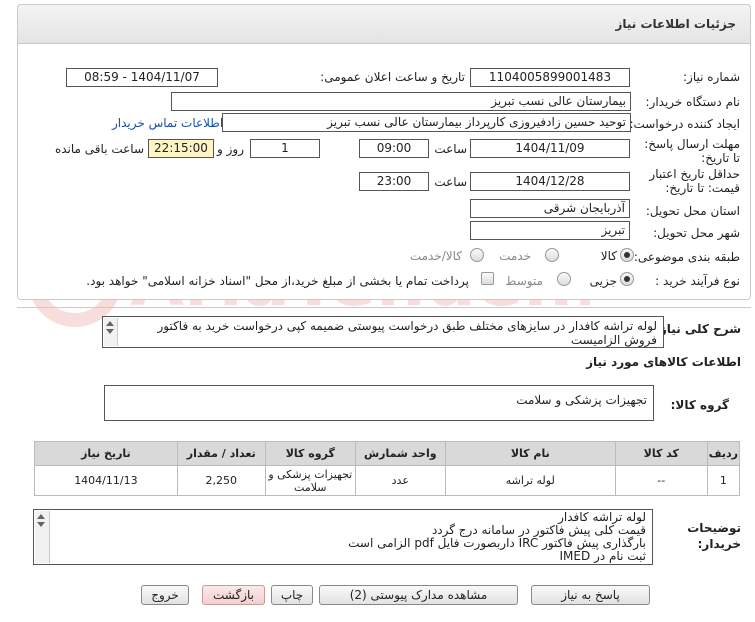 The image size is (755, 622). I want to click on print-button: چاپ, so click(292, 595).